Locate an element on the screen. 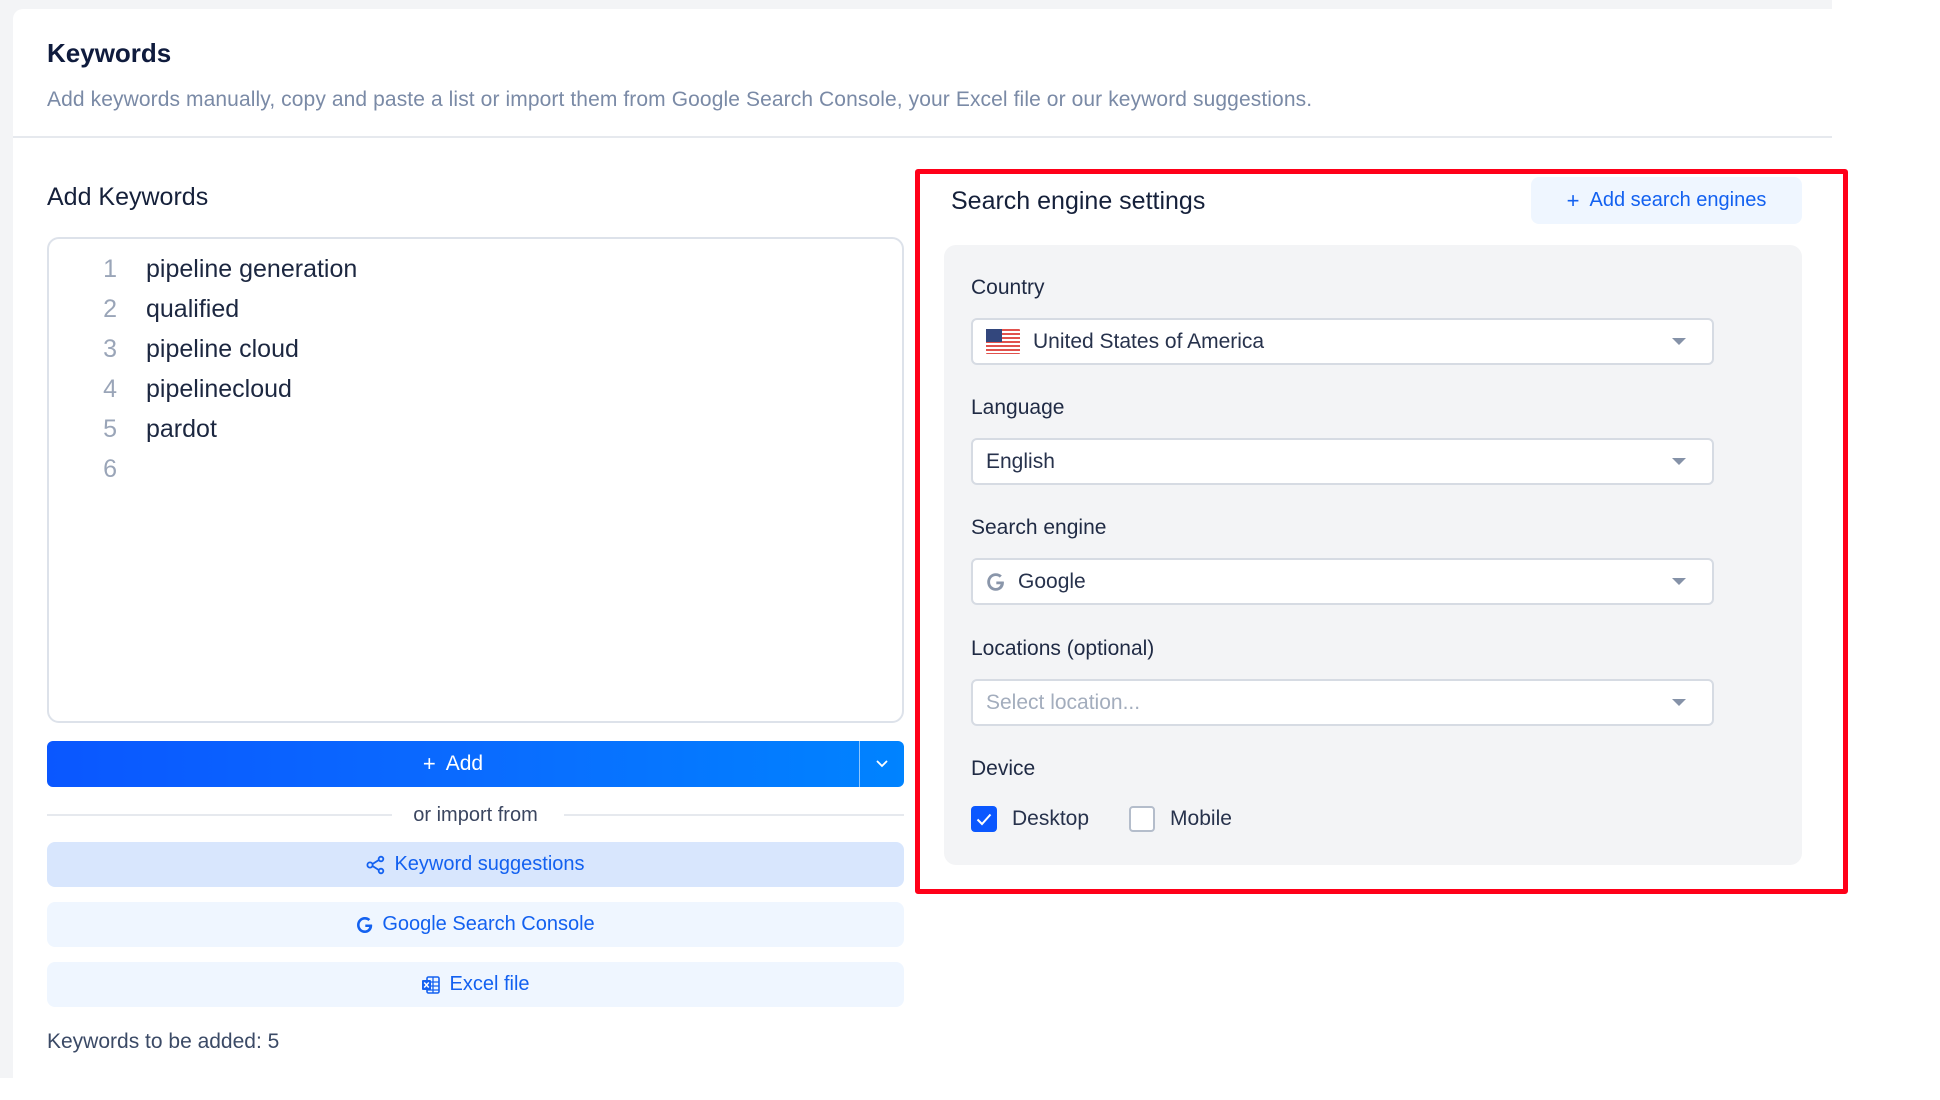  keyword-text: pipelinecloud is located at coordinates (219, 389).